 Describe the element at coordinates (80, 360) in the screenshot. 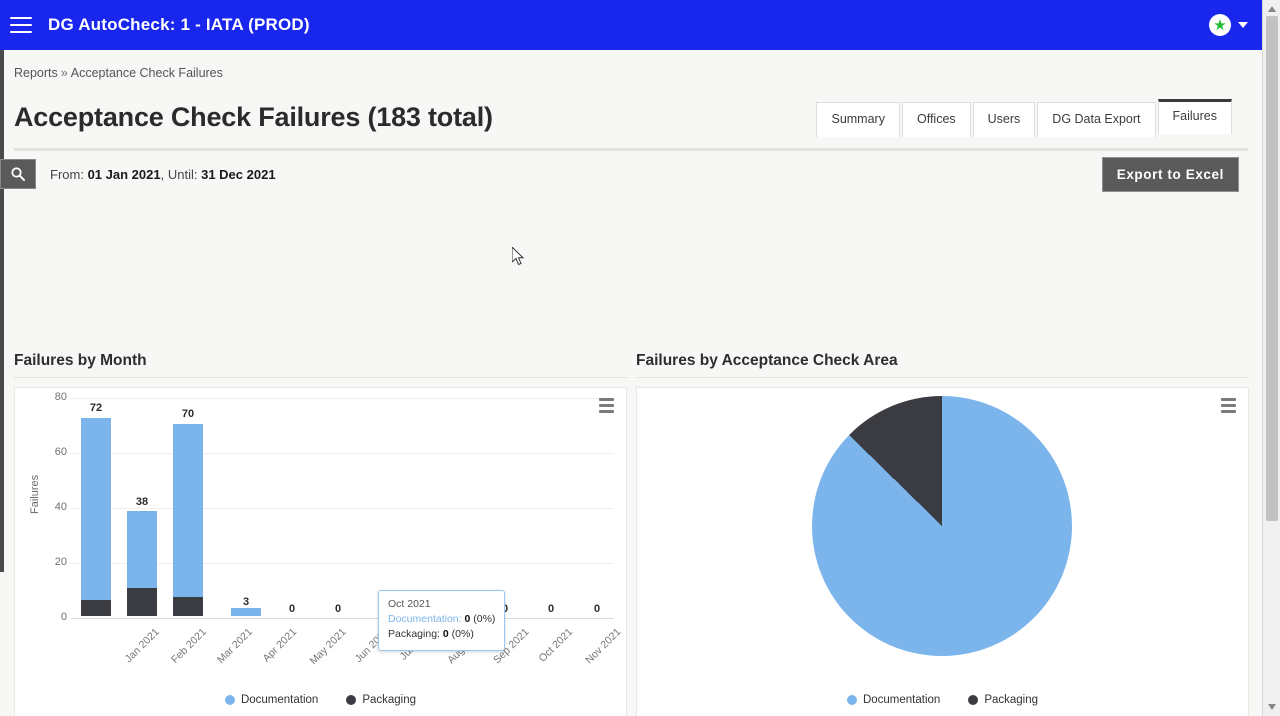

I see `panel-title-failures-by-month: Failures by Month` at that location.